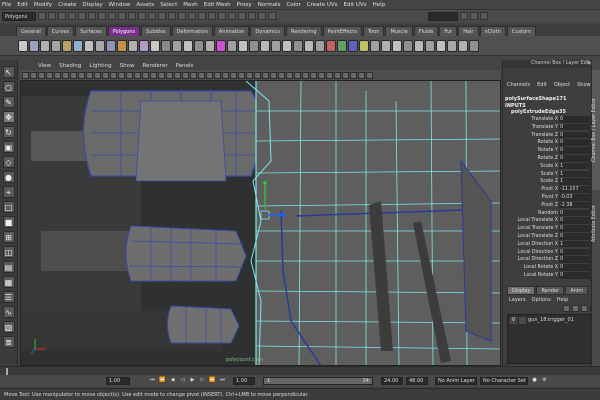 This screenshot has height=400, width=600. I want to click on shelf-tab-ncloth: nCloth, so click(492, 31).